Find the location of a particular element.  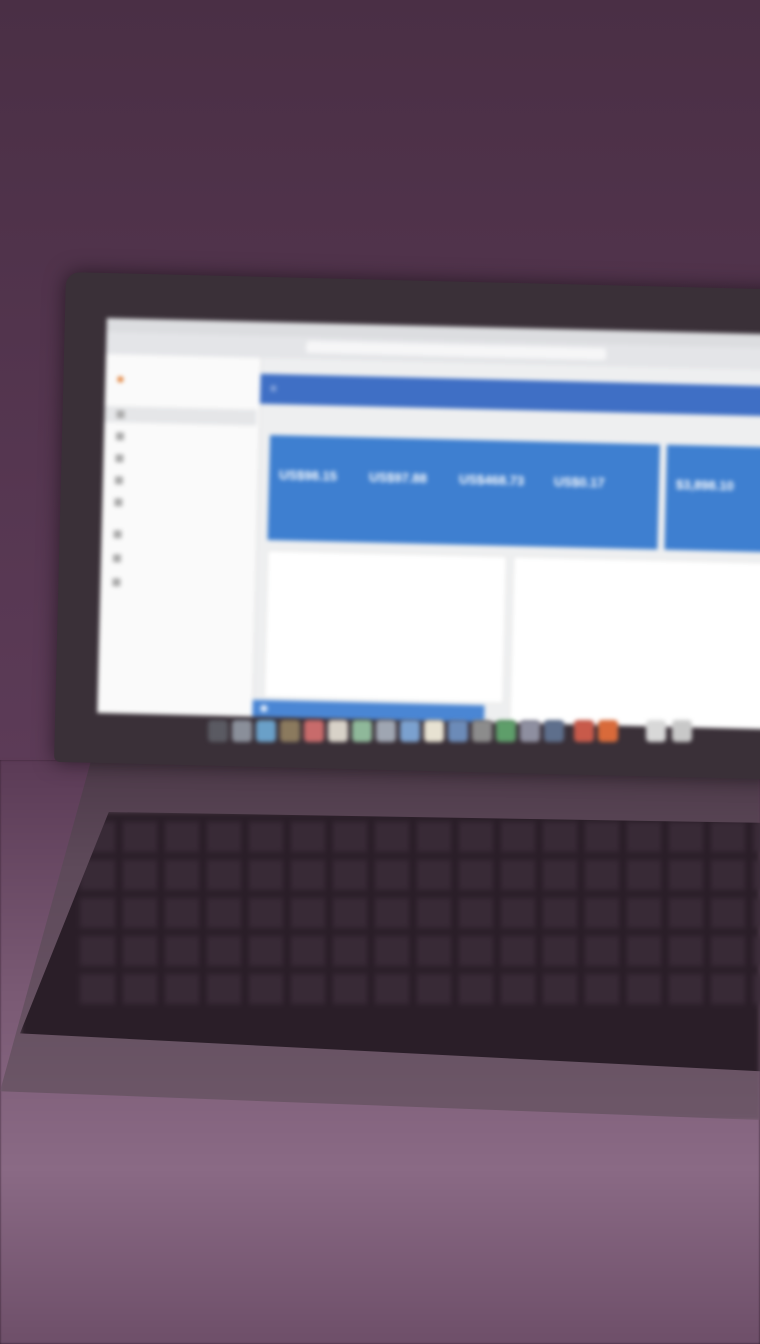

stat-block: US$97.88 is located at coordinates (414, 478).